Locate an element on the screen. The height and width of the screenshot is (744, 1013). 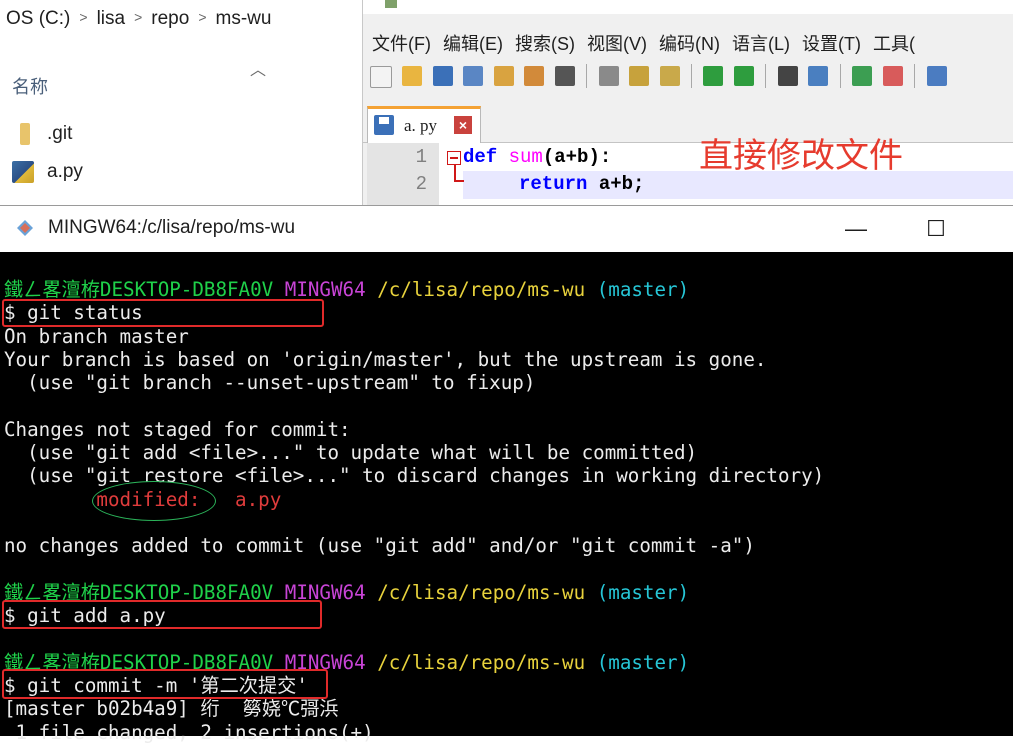
sync-scroll-icon is located at coordinates (936, 76).